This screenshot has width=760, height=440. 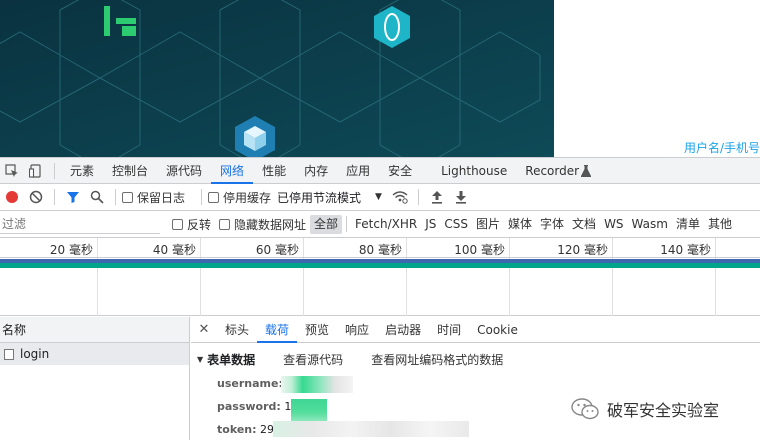 I want to click on view-url-encoded-link: 查看网址编码格式的数据, so click(x=437, y=359).